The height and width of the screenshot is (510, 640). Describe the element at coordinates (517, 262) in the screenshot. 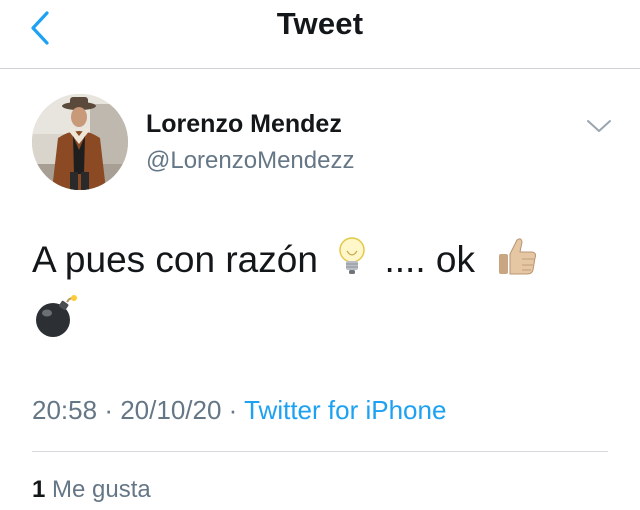

I see `thumbs-up-icon` at that location.